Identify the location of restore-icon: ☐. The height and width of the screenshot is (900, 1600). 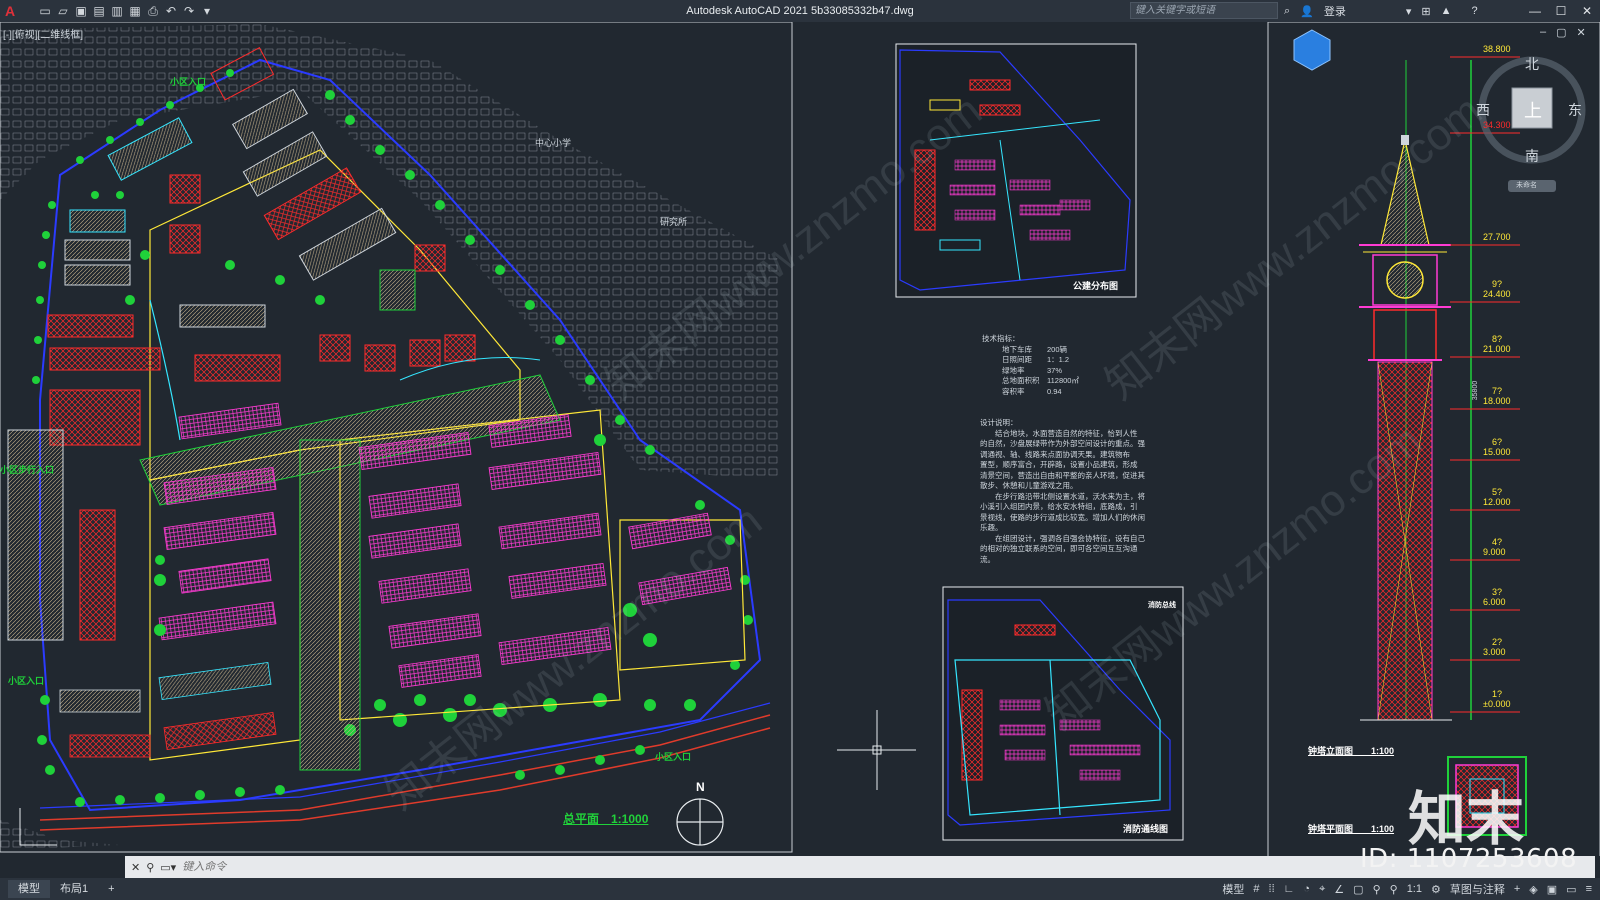
(1561, 11).